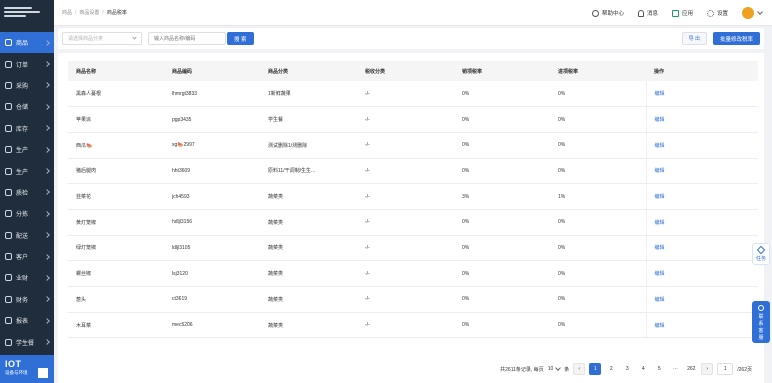 The width and height of the screenshot is (772, 383). What do you see at coordinates (413, 325) in the screenshot?
I see `table-row: 木耳菜 mec5206 蔬菜类 -/- 0% 0% 编辑` at bounding box center [413, 325].